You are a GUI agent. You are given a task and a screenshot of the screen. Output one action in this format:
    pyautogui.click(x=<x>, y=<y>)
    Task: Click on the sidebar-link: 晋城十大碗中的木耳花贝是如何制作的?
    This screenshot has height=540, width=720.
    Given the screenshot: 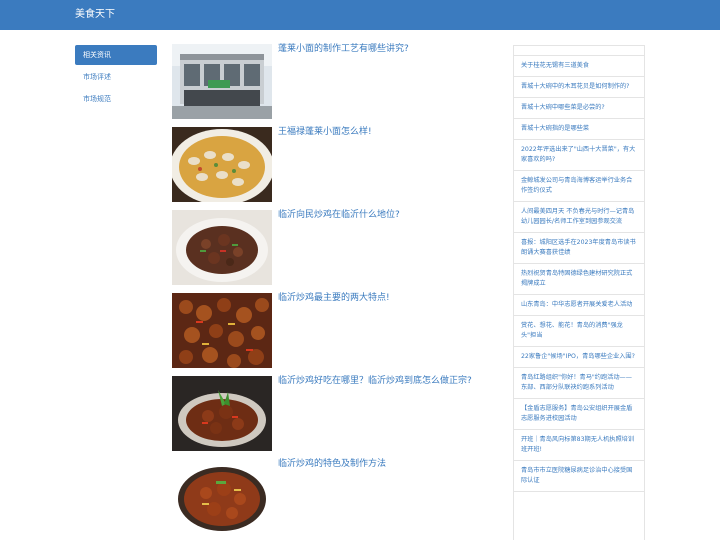 What is the action you would take?
    pyautogui.click(x=579, y=87)
    